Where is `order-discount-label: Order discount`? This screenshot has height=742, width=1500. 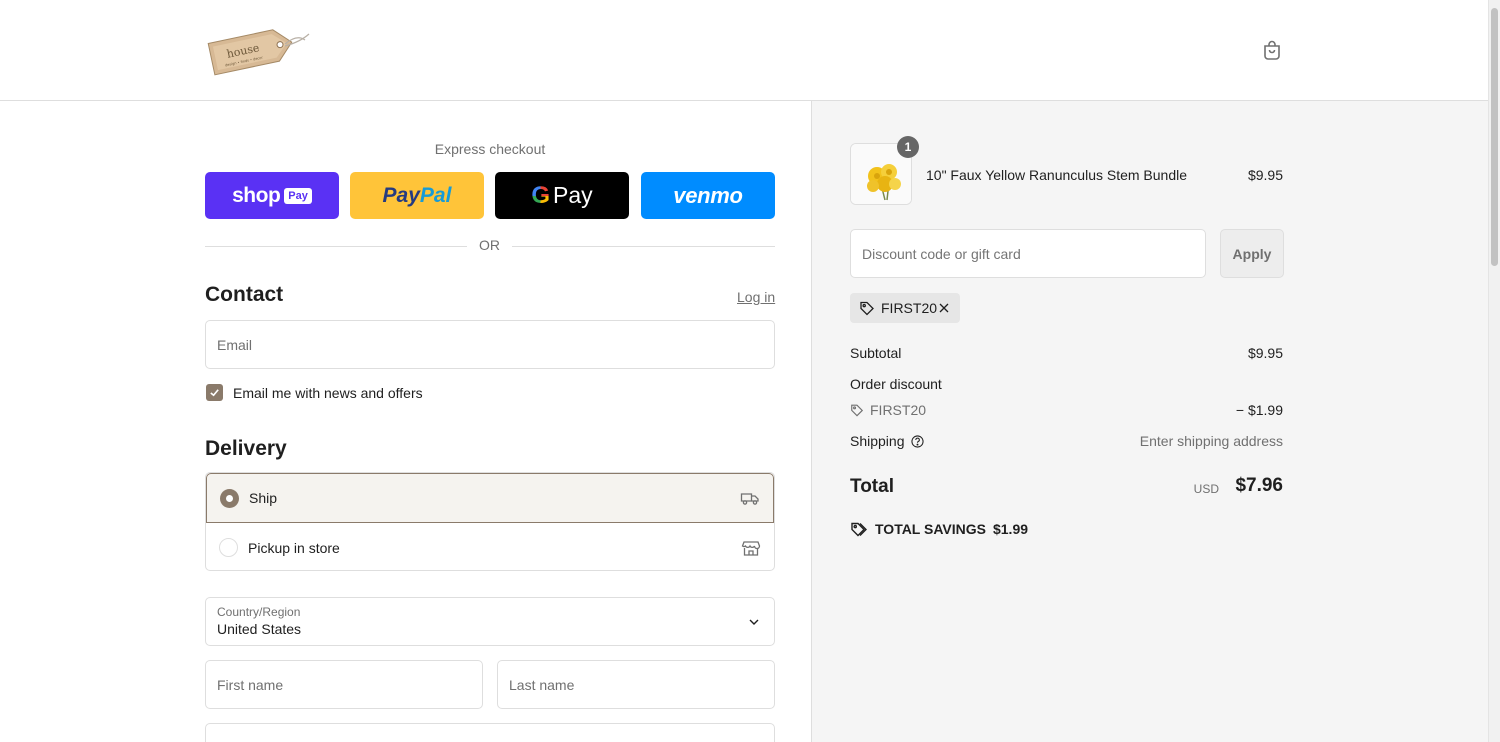
order-discount-label: Order discount is located at coordinates (896, 384).